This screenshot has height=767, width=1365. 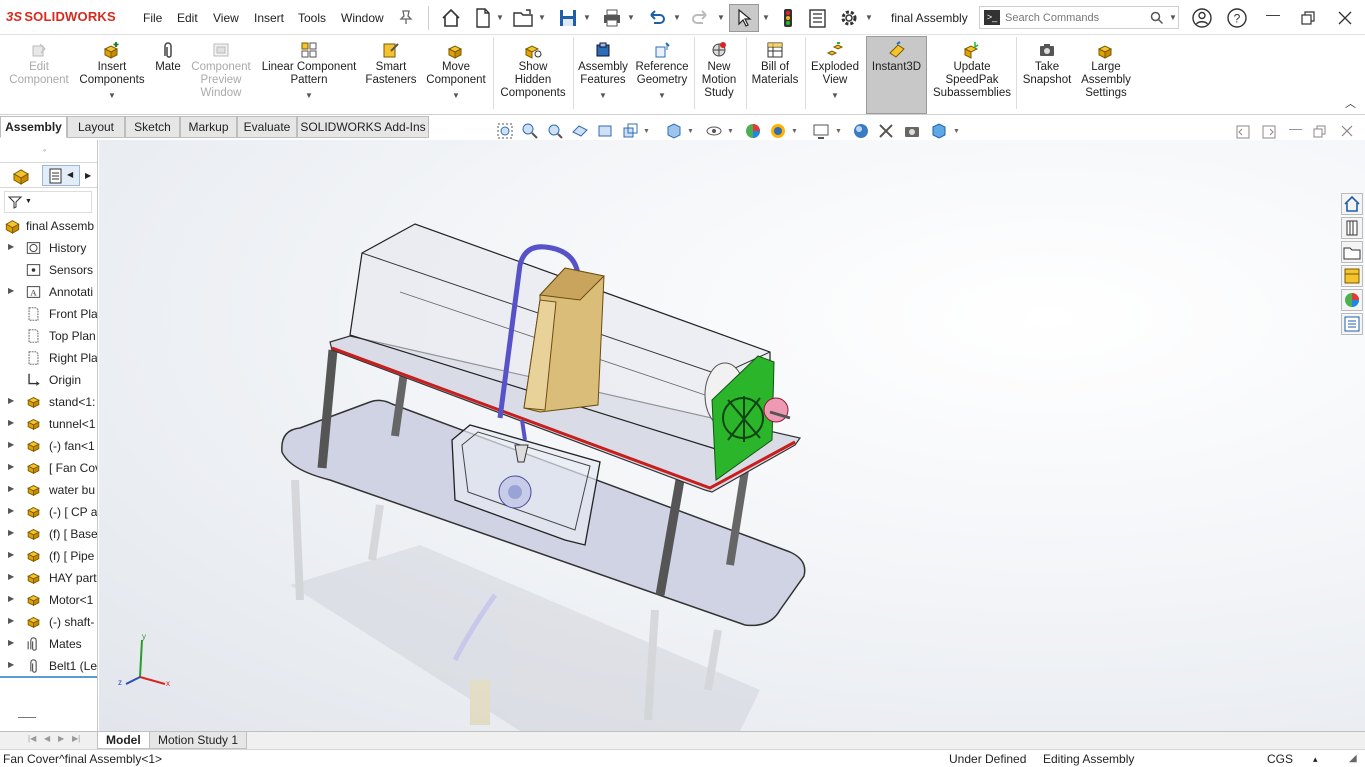 I want to click on view-settings-icon, so click(x=821, y=131).